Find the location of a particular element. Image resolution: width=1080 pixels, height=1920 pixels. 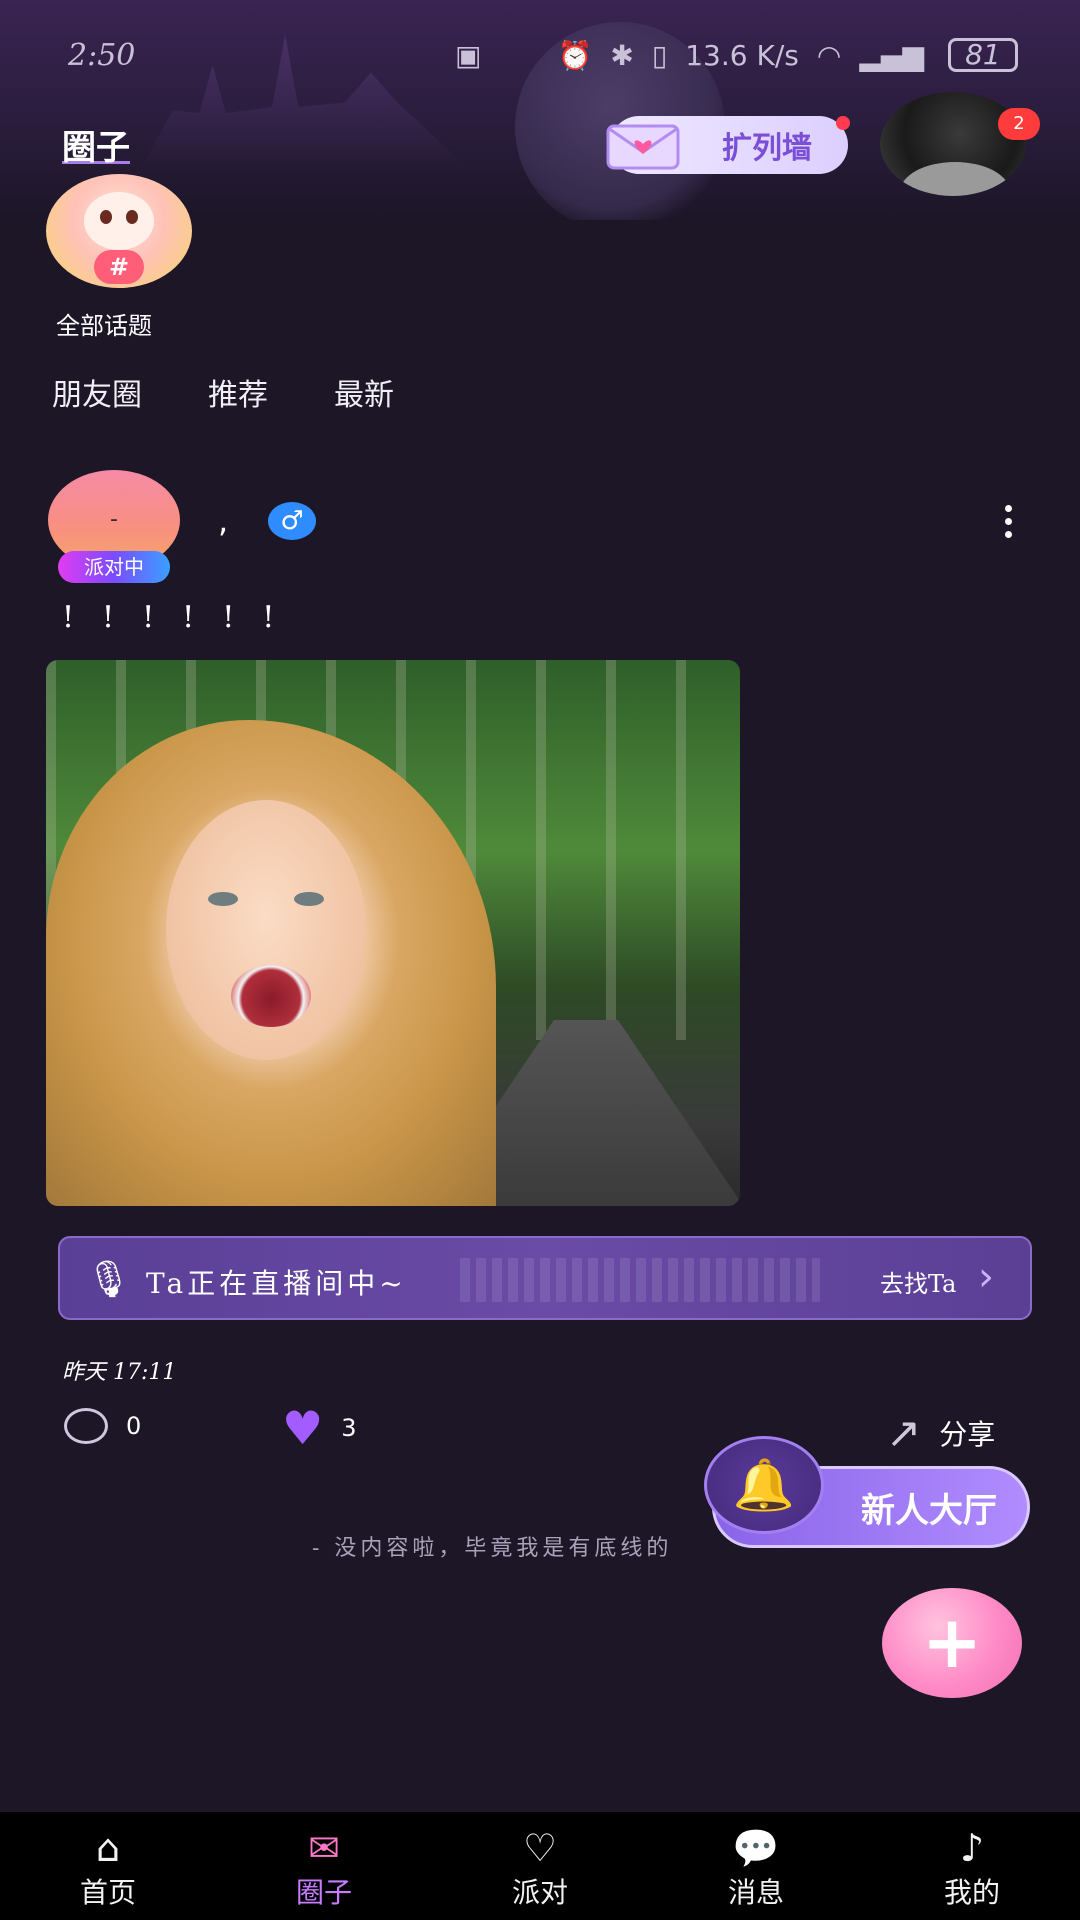

message-icon: 💬 is located at coordinates (756, 1848).